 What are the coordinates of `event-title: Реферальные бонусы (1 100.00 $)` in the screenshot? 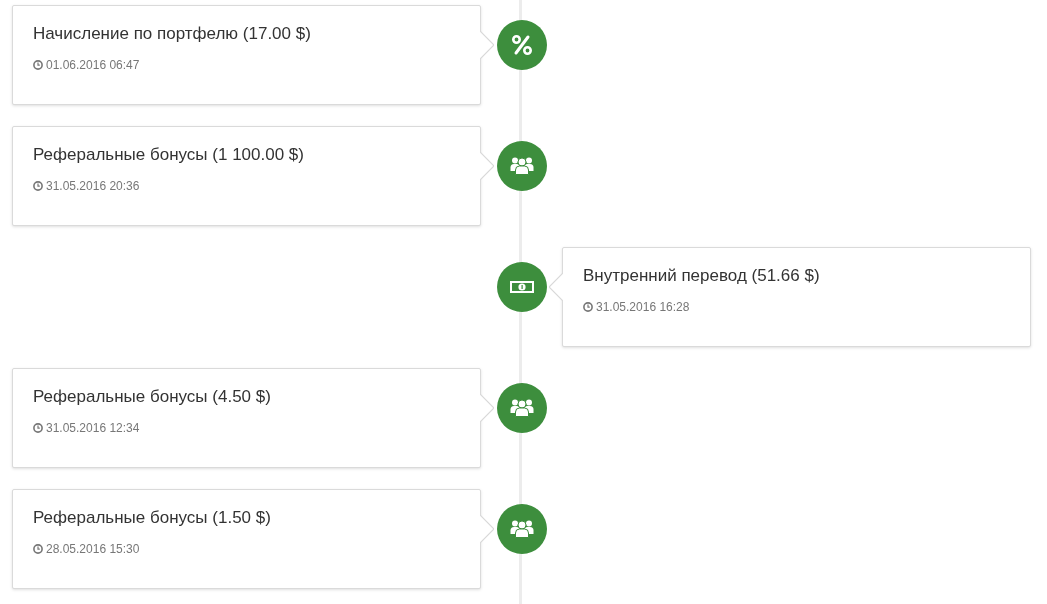 It's located at (169, 155).